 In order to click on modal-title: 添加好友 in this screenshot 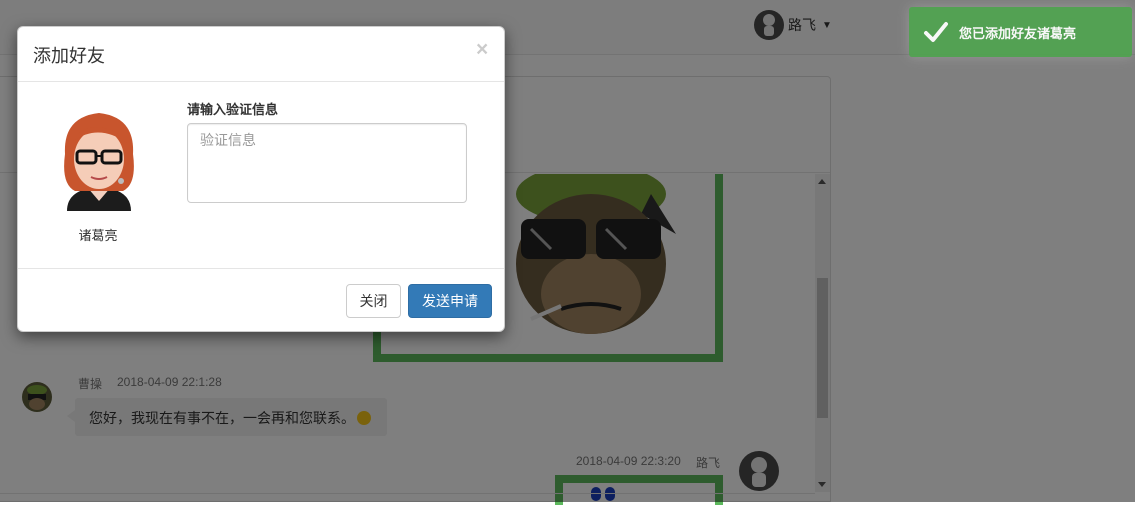, I will do `click(69, 56)`.